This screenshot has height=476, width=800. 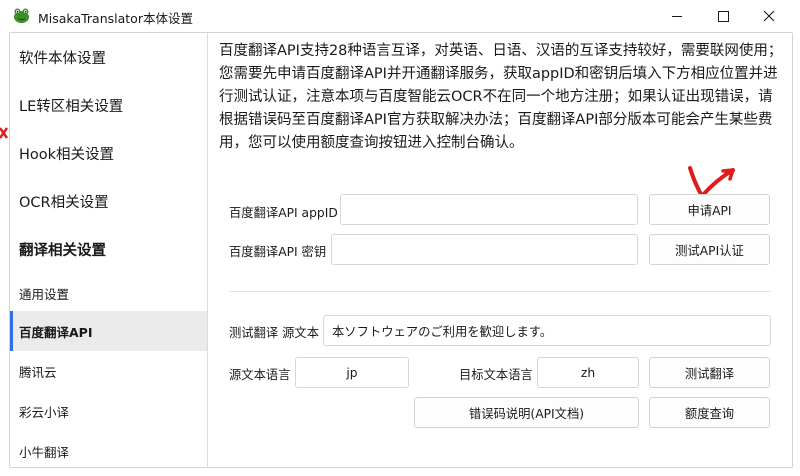 What do you see at coordinates (709, 249) in the screenshot?
I see `test-api-auth-button: 测试API认证` at bounding box center [709, 249].